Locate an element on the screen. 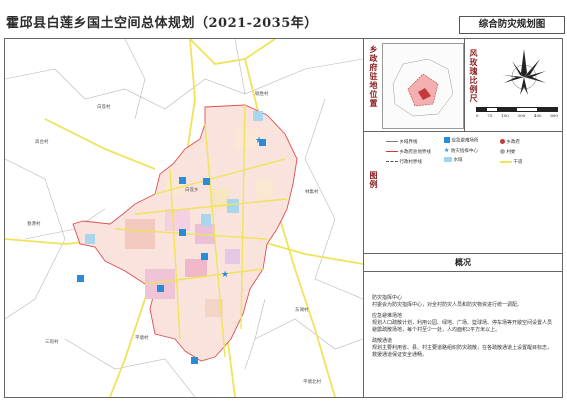 Image resolution: width=567 pixels, height=401 pixels. place-label: 白莲乡 is located at coordinates (192, 190).